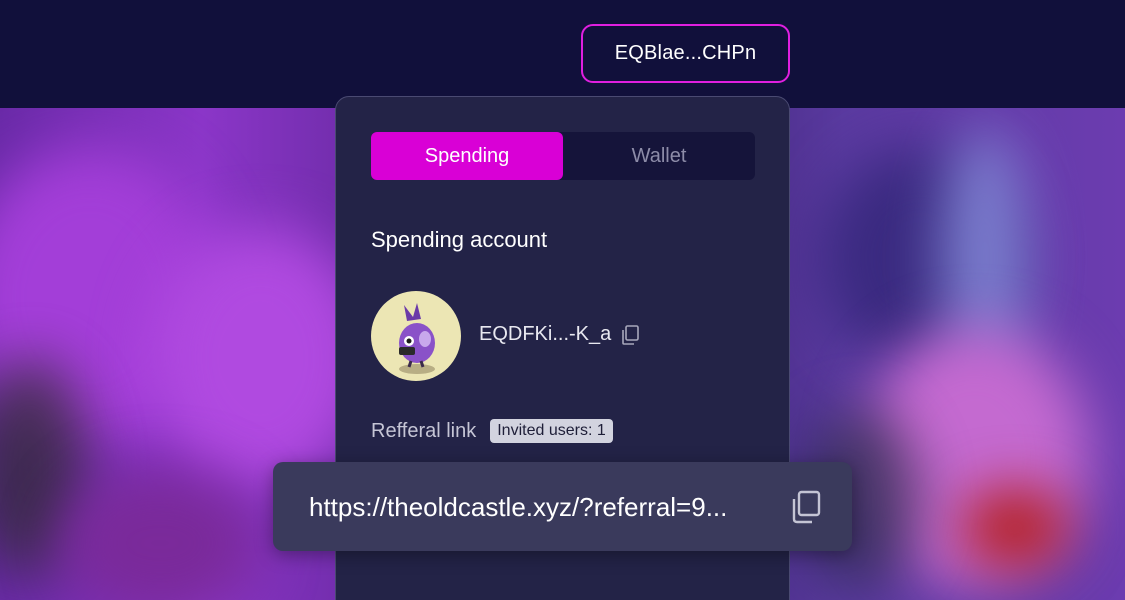 The image size is (1125, 600). Describe the element at coordinates (630, 334) in the screenshot. I see `copy-icon` at that location.